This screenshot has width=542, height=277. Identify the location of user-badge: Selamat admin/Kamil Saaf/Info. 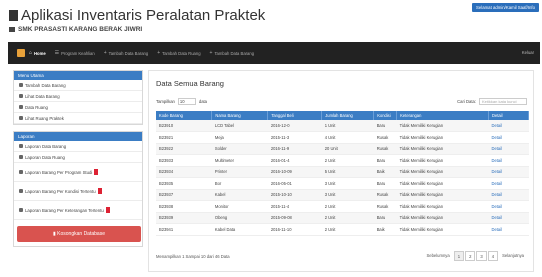
(505, 7).